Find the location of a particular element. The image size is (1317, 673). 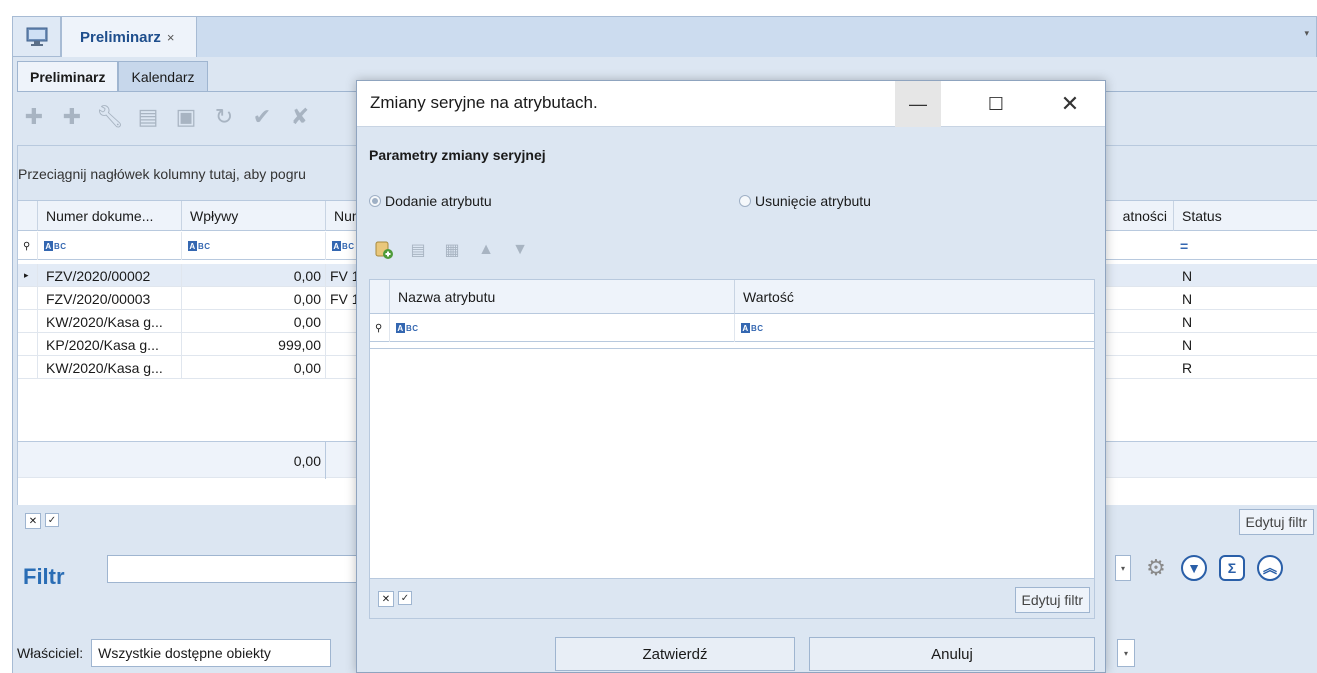

refresh-icon: ↻ is located at coordinates (224, 117).